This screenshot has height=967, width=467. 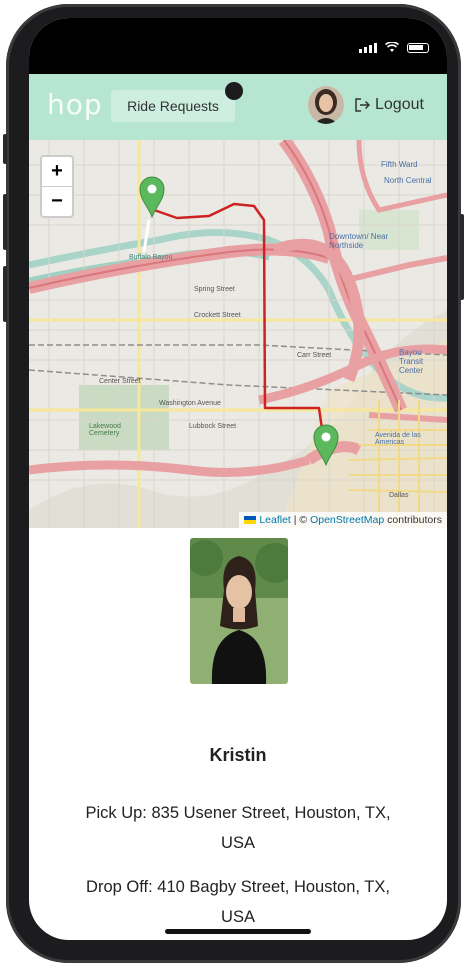 I want to click on zoom-control: + −, so click(x=57, y=186).